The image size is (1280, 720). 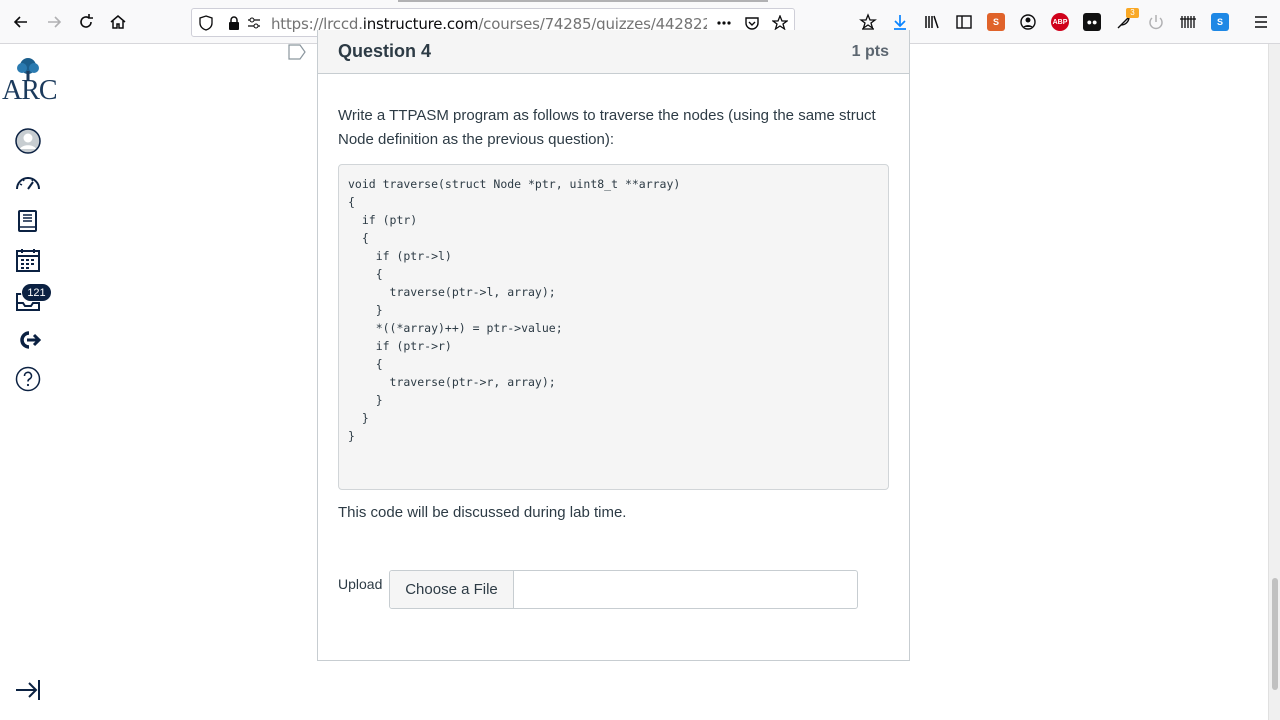 I want to click on home-icon, so click(x=118, y=22).